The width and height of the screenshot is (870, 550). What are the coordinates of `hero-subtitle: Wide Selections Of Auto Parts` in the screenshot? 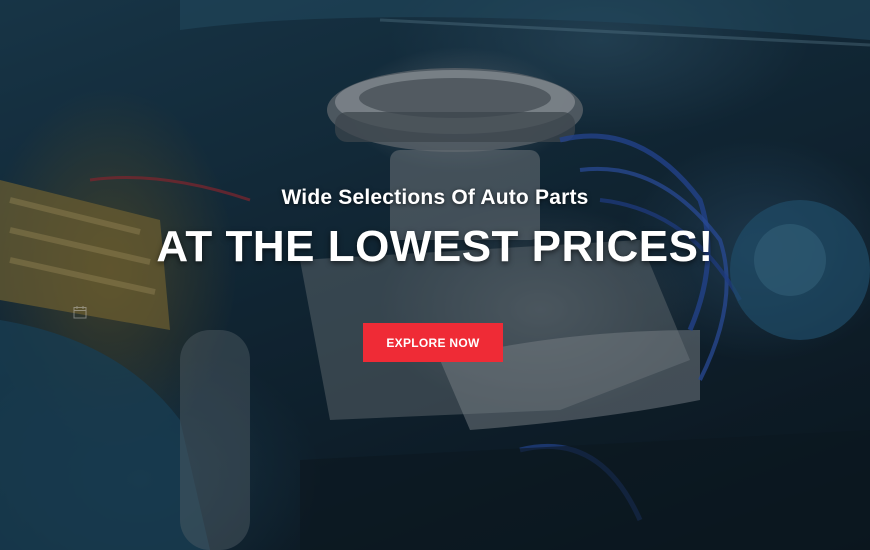 It's located at (435, 197).